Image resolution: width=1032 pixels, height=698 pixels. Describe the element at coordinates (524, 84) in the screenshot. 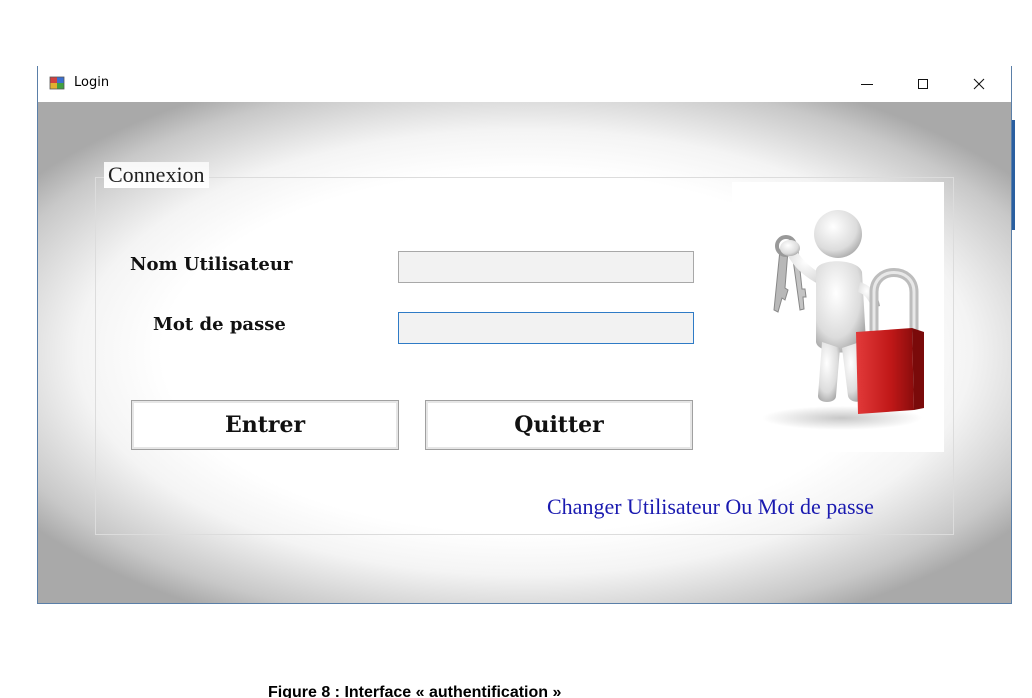

I see `title-bar: Login` at that location.